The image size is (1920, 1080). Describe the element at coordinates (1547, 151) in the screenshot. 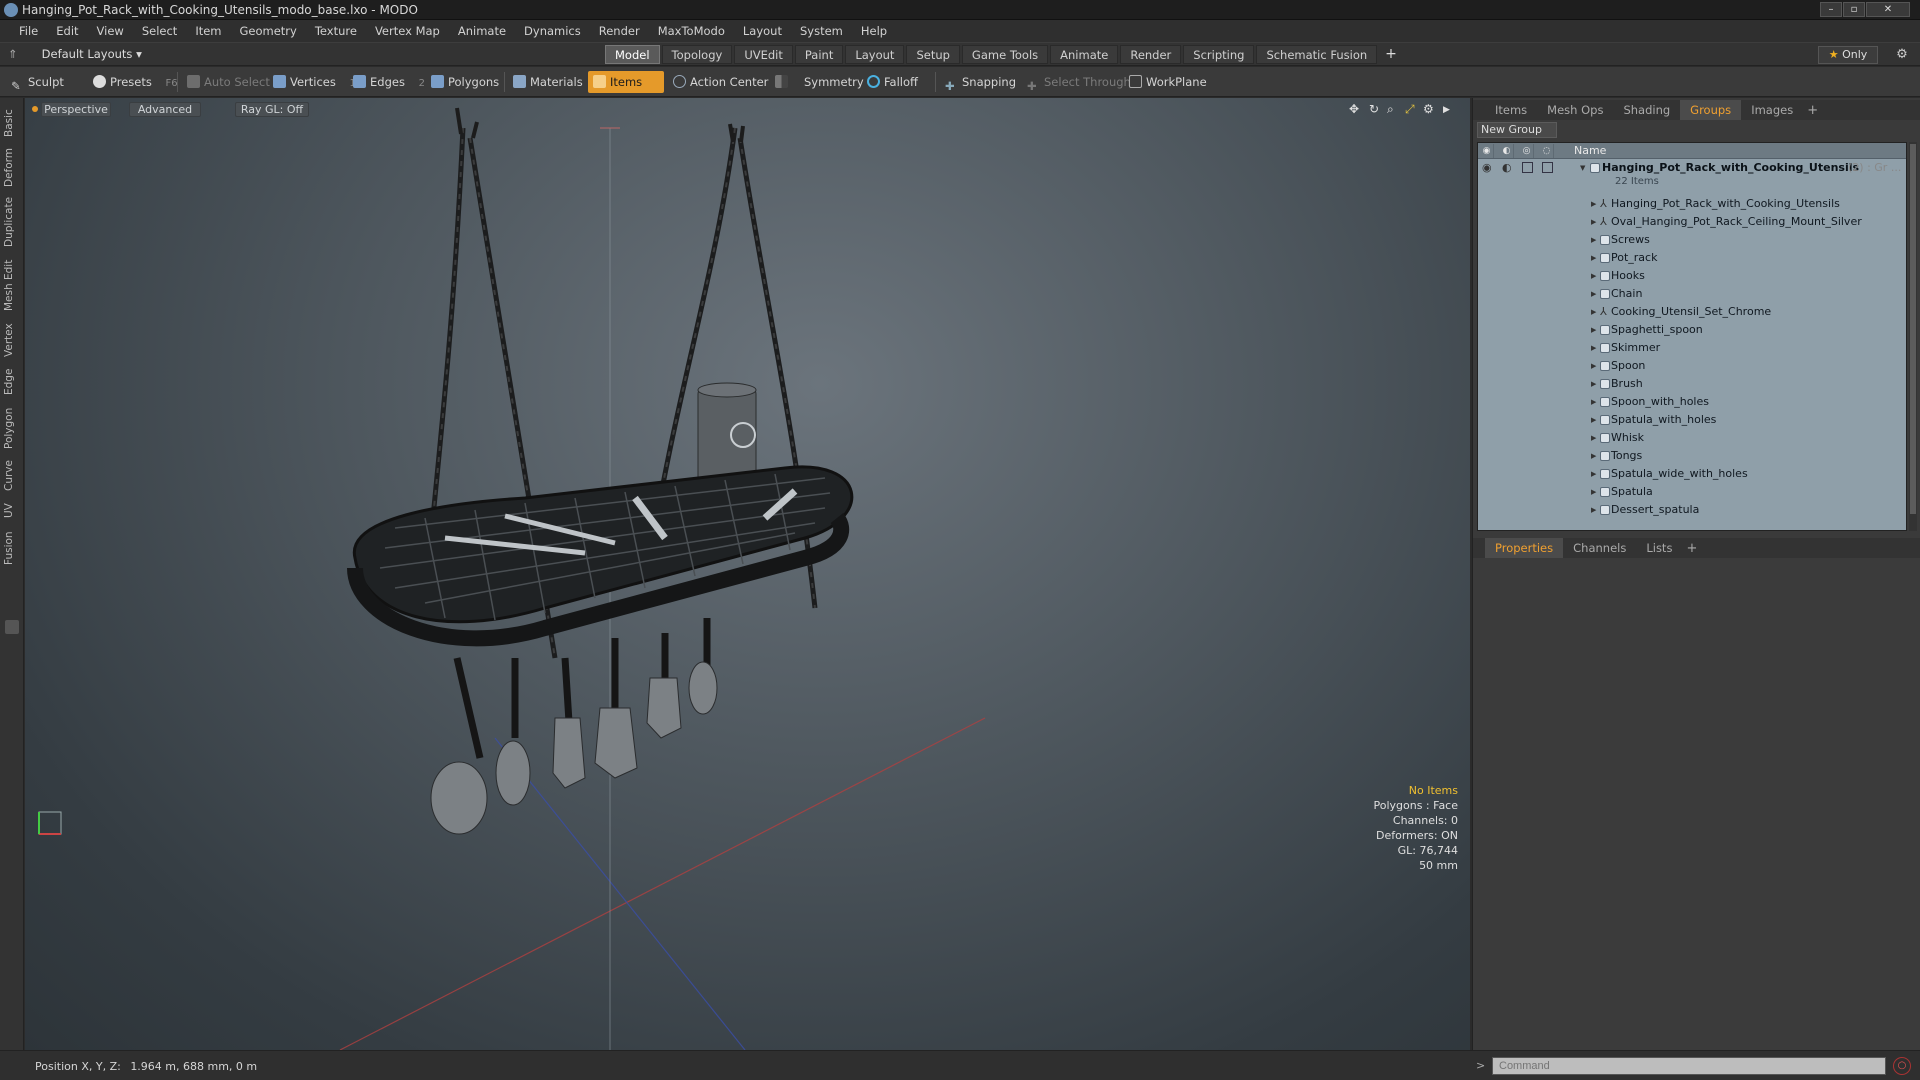

I see `select-column-icon: ◌` at that location.